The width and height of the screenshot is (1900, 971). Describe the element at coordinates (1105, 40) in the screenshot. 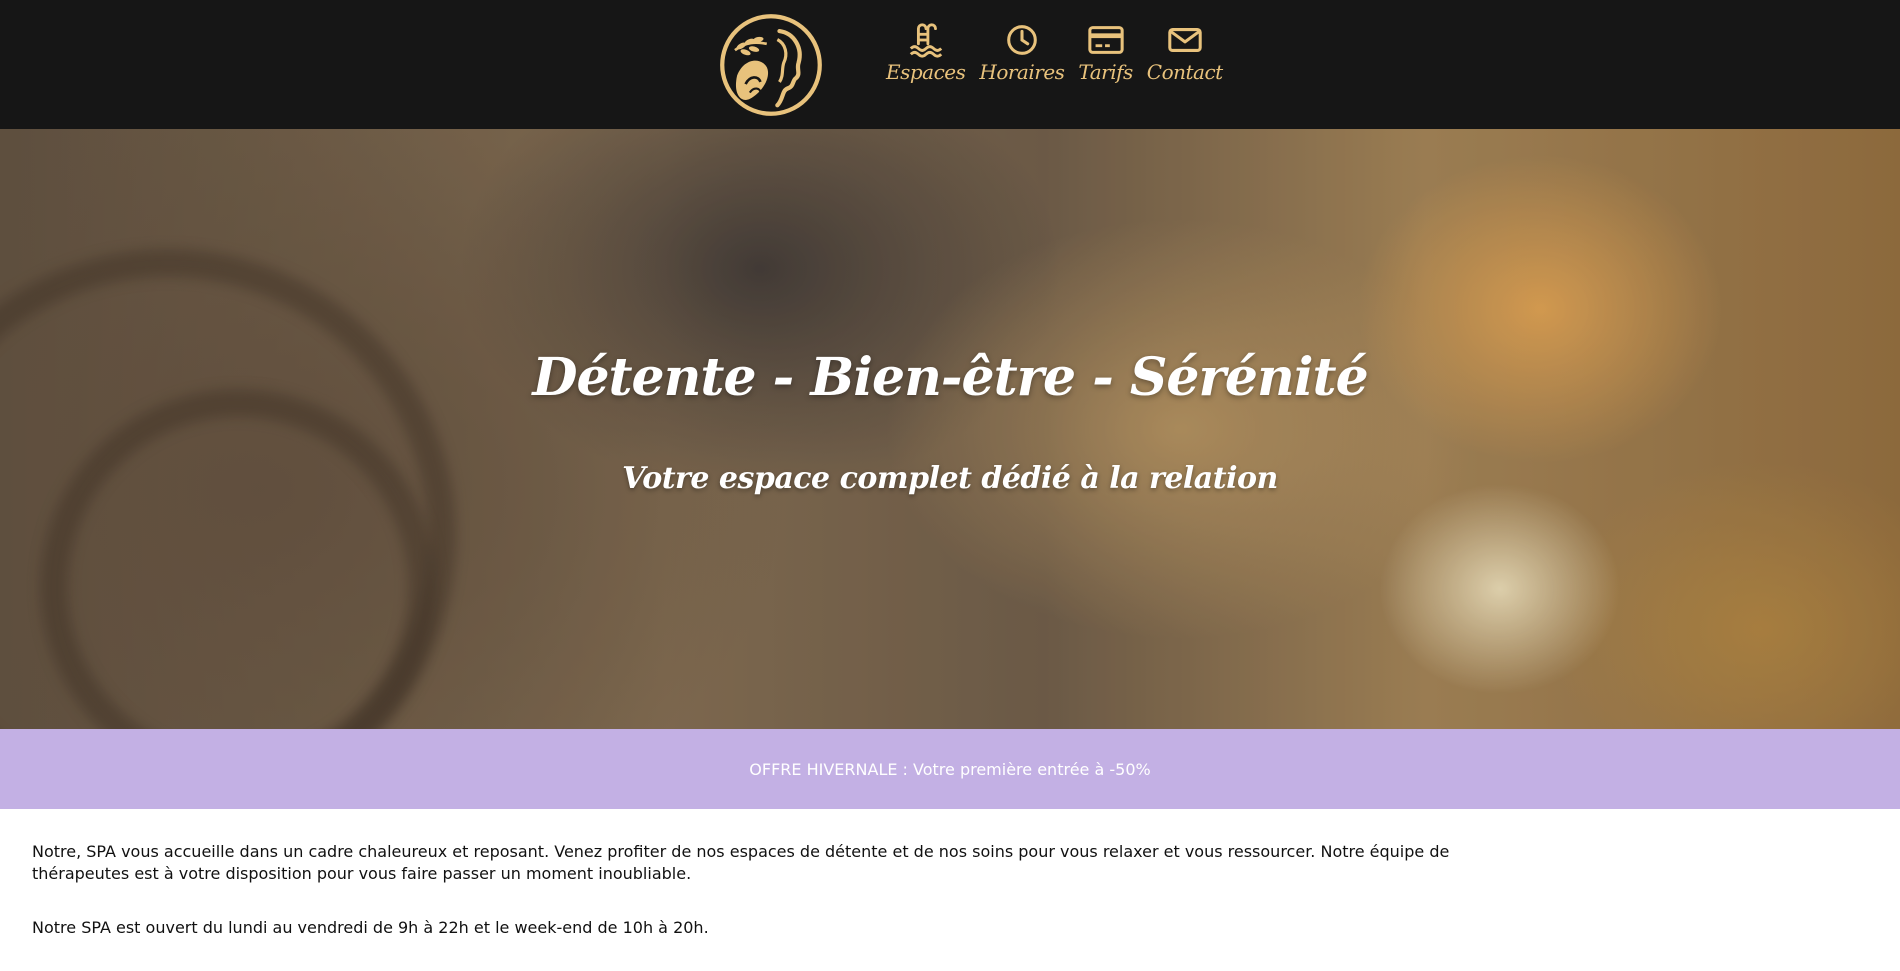

I see `credit-card-icon` at that location.